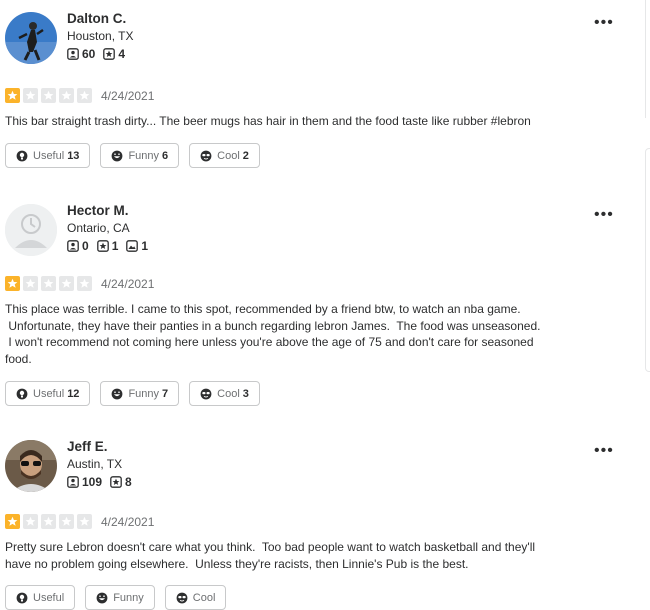 The height and width of the screenshot is (610, 650). Describe the element at coordinates (647, 260) in the screenshot. I see `sidebar-panel-edge` at that location.